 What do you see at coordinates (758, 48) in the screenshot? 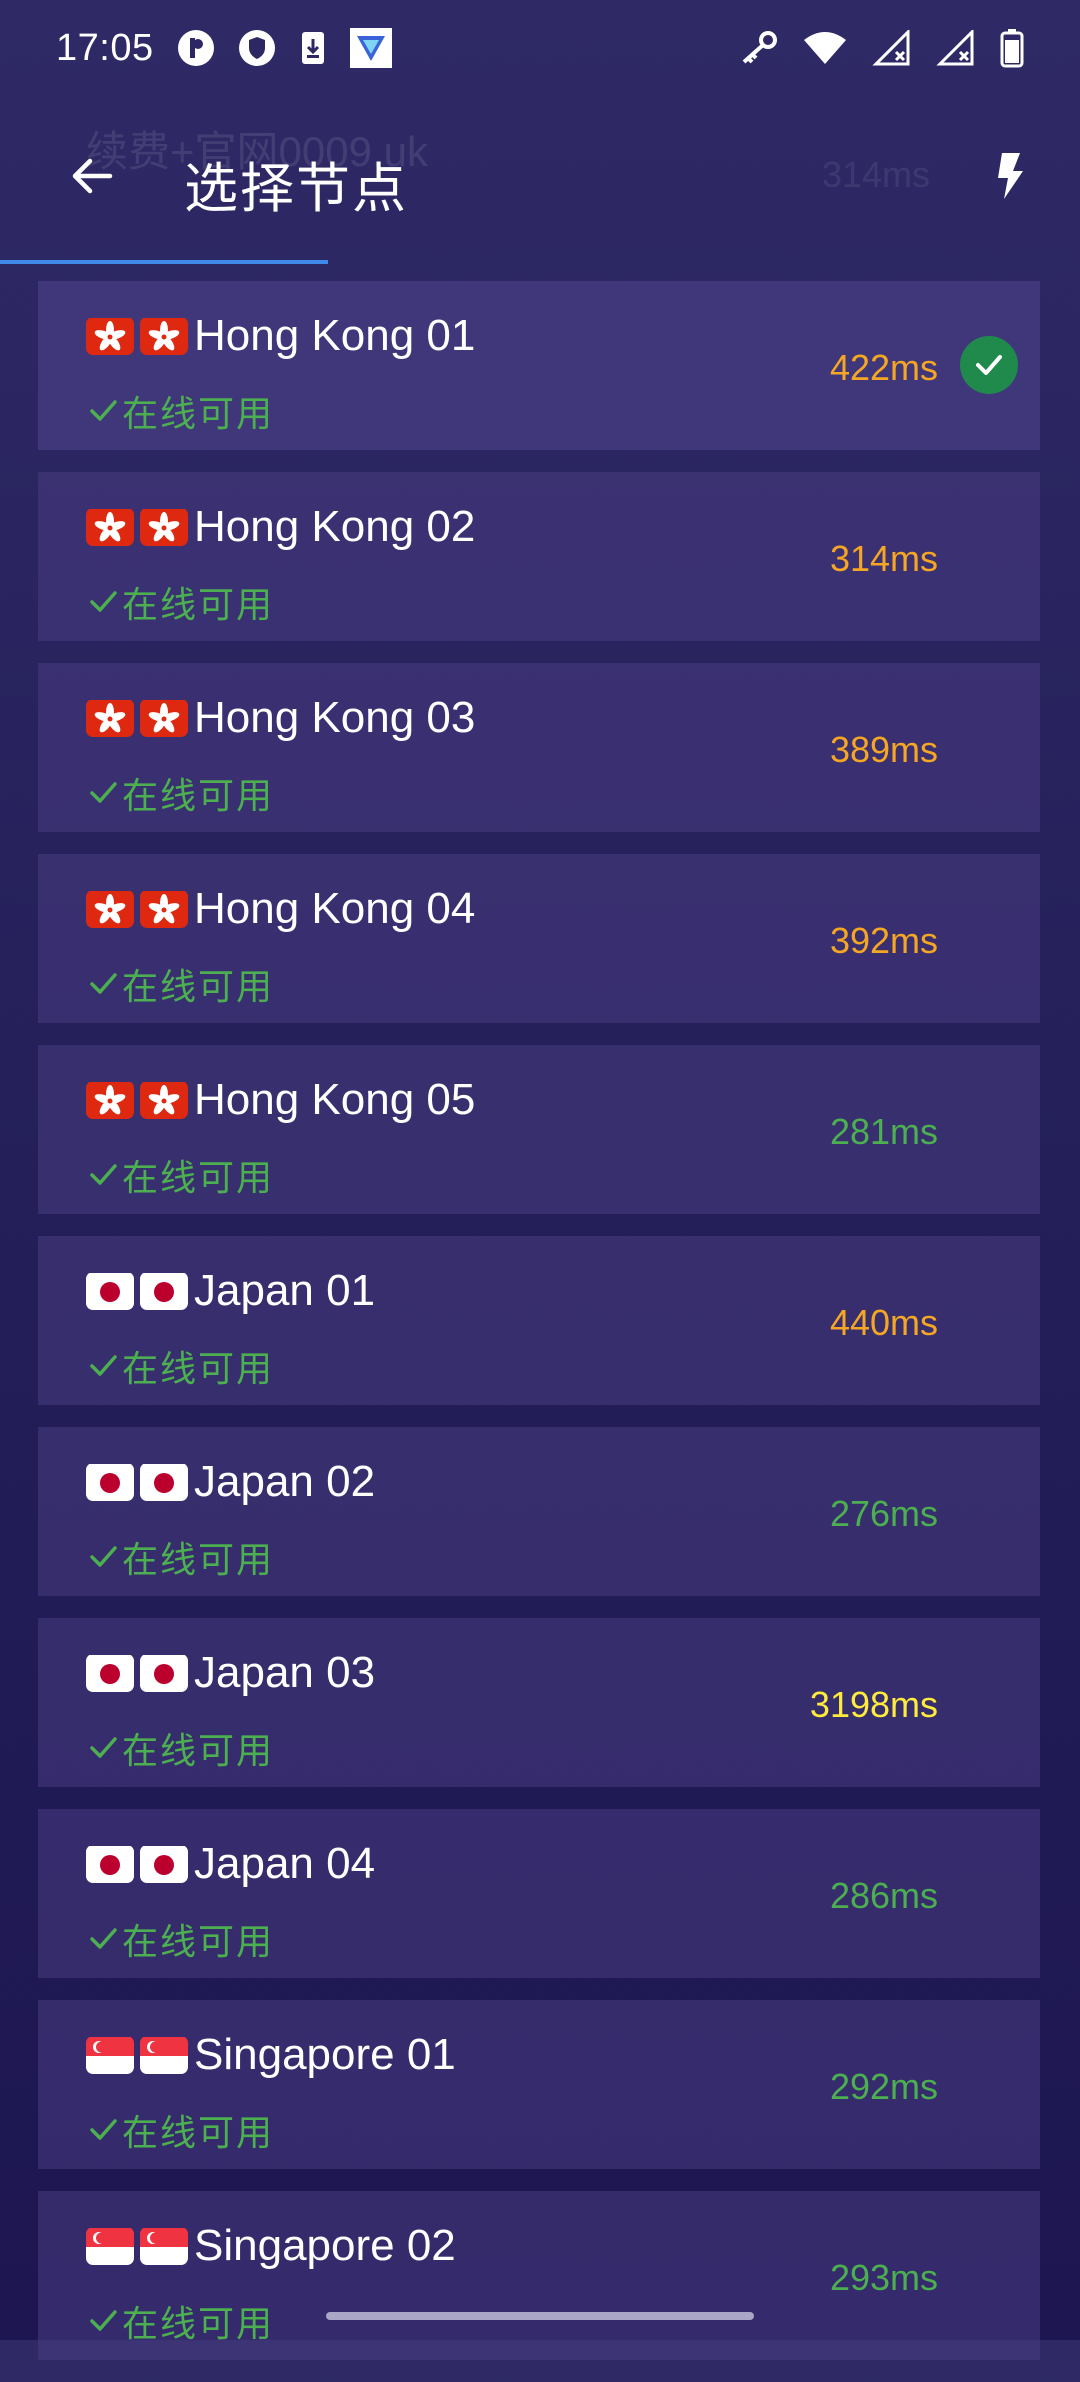
I see `key-icon` at bounding box center [758, 48].